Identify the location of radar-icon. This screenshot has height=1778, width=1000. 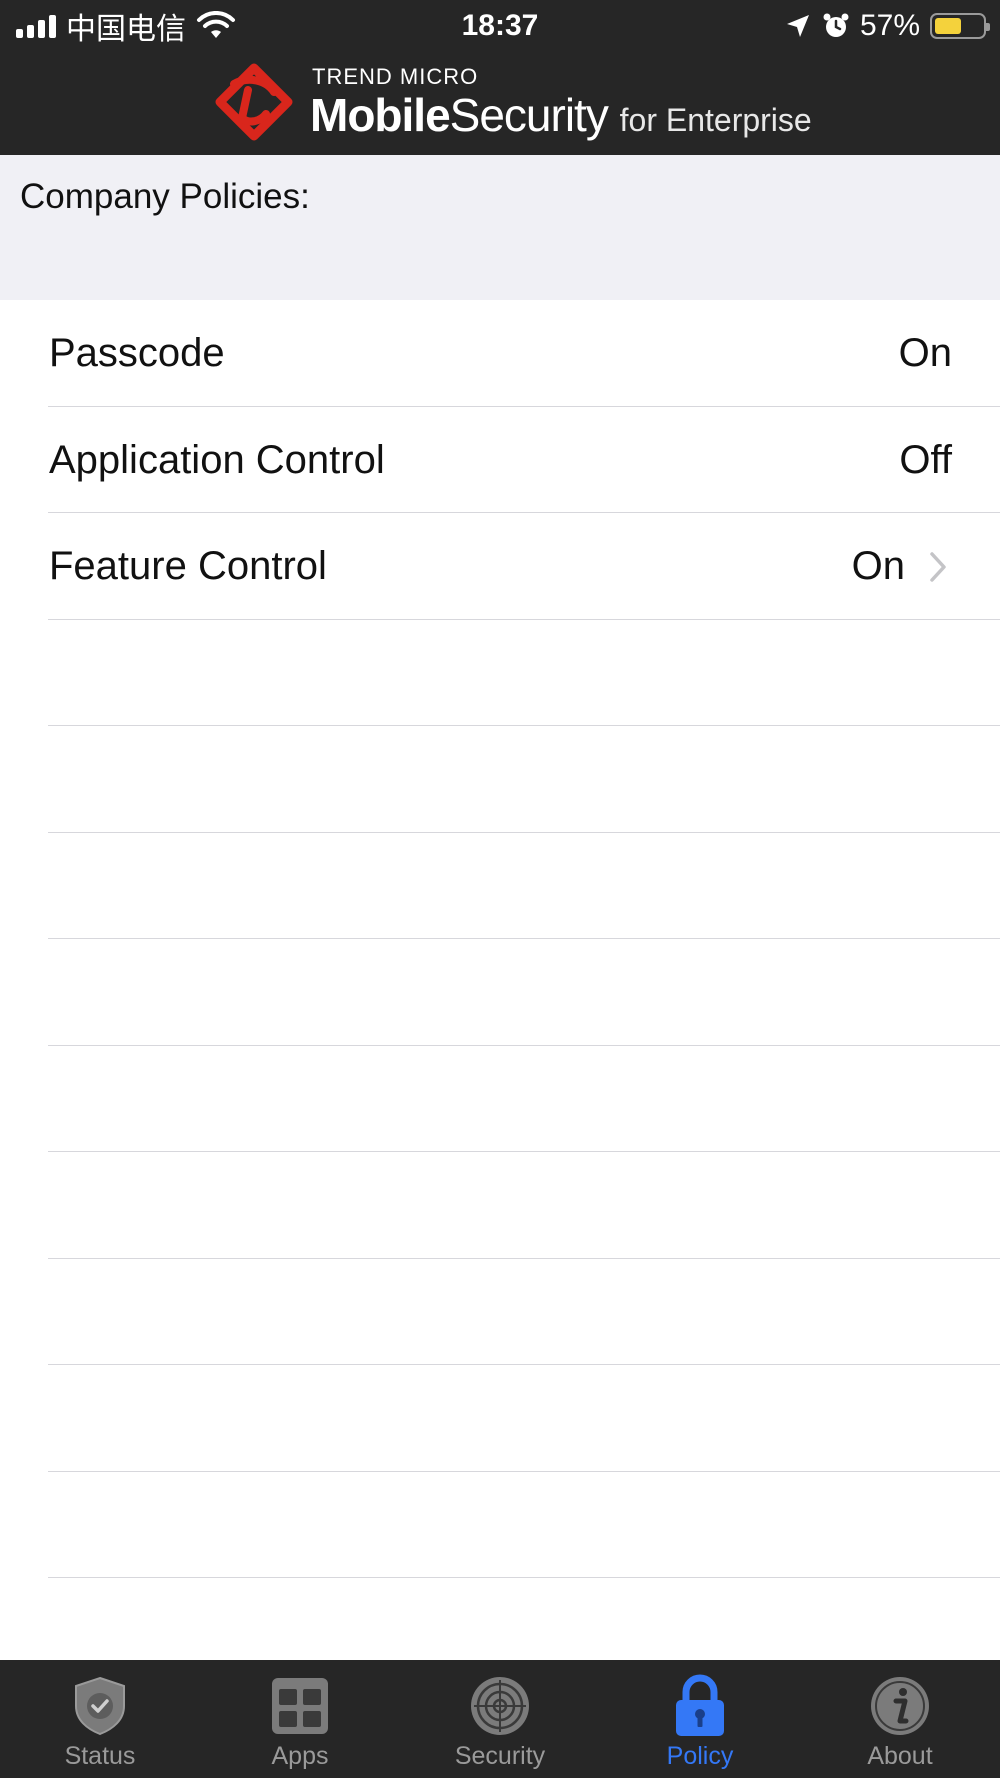
(500, 1706).